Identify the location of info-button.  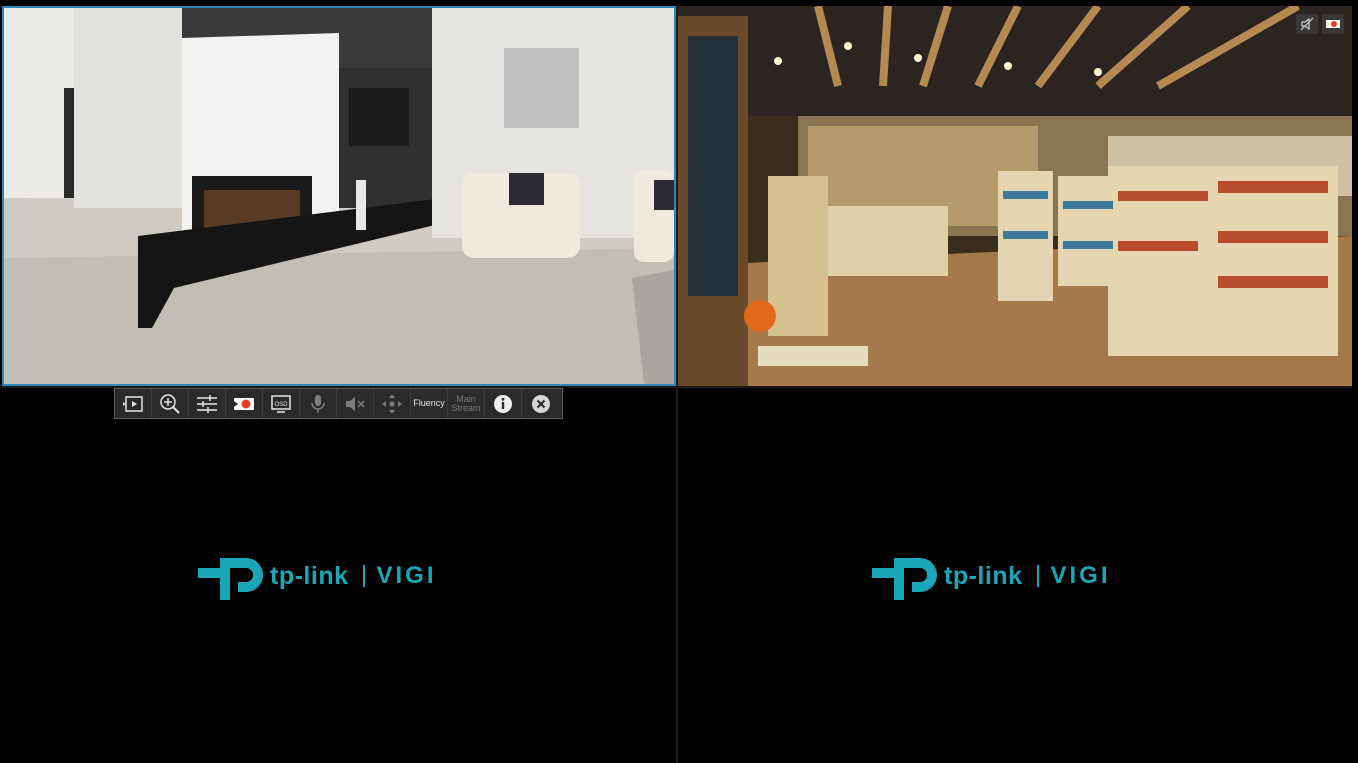
(503, 403).